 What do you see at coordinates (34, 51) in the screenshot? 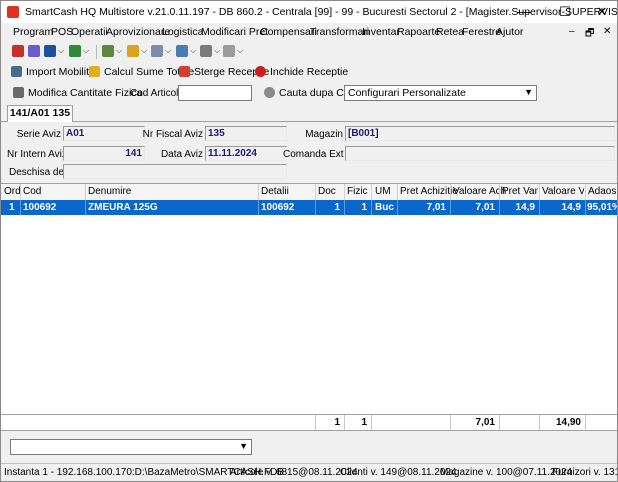
I see `config-icon` at bounding box center [34, 51].